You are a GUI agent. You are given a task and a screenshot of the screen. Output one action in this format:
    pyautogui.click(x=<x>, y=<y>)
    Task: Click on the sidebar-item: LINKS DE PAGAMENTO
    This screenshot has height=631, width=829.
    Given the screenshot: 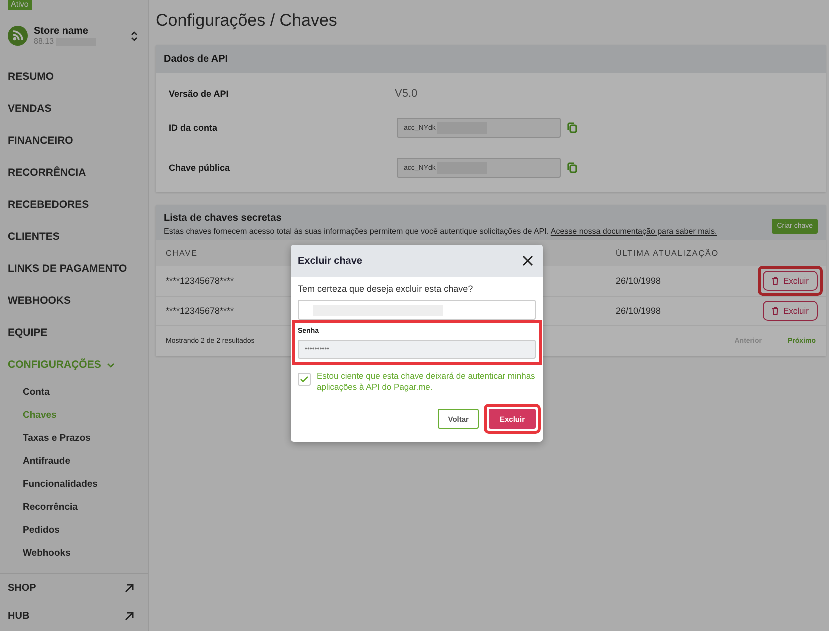 What is the action you would take?
    pyautogui.click(x=74, y=269)
    